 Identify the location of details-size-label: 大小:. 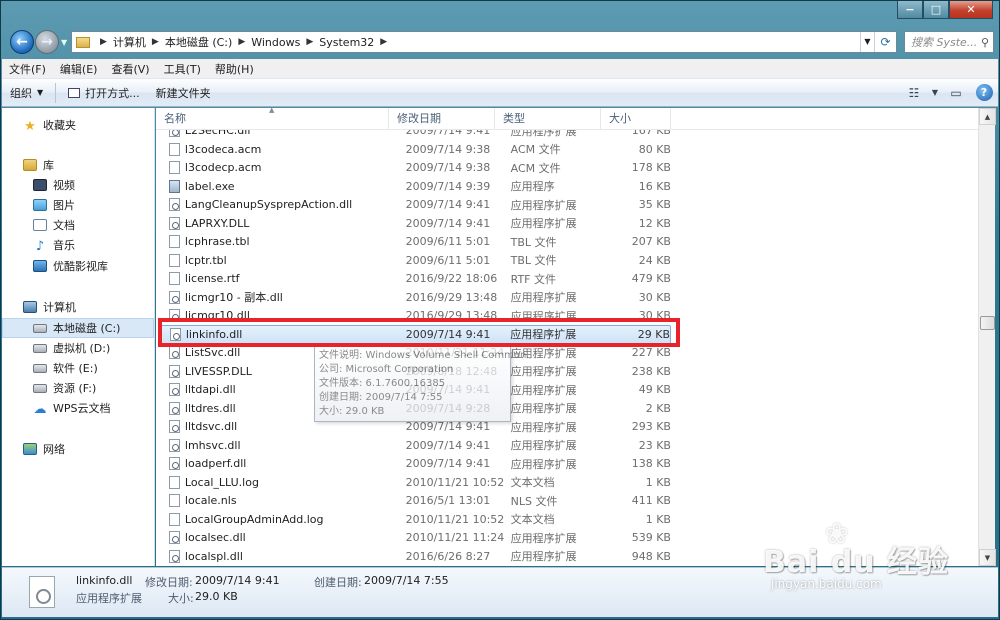
(181, 598).